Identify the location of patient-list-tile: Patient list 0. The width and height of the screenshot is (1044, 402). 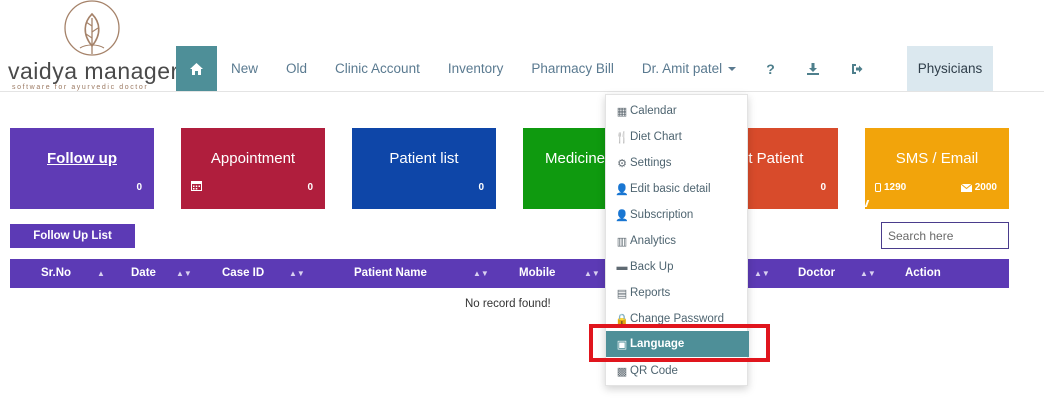
(424, 168).